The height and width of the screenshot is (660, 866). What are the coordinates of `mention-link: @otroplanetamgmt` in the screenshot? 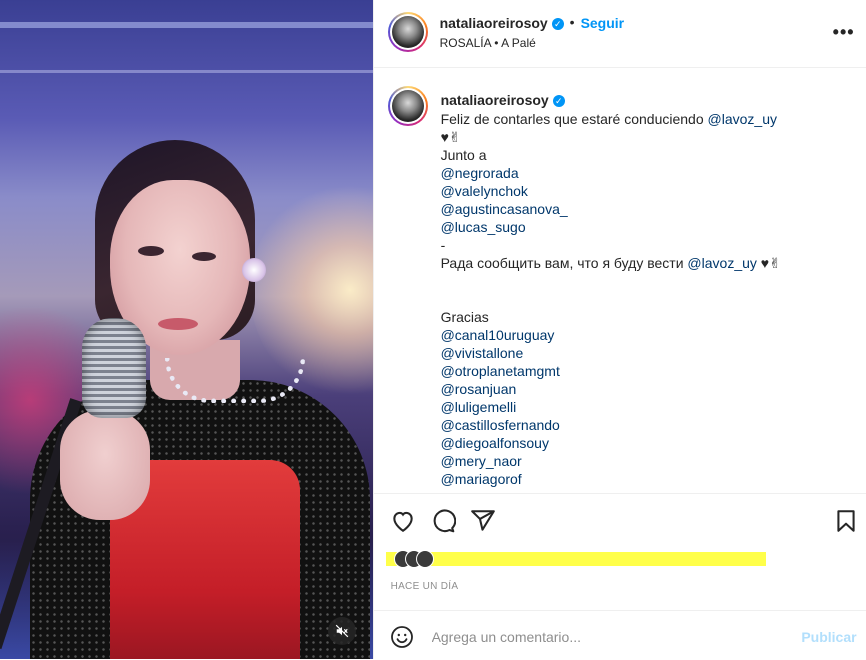 It's located at (500, 371).